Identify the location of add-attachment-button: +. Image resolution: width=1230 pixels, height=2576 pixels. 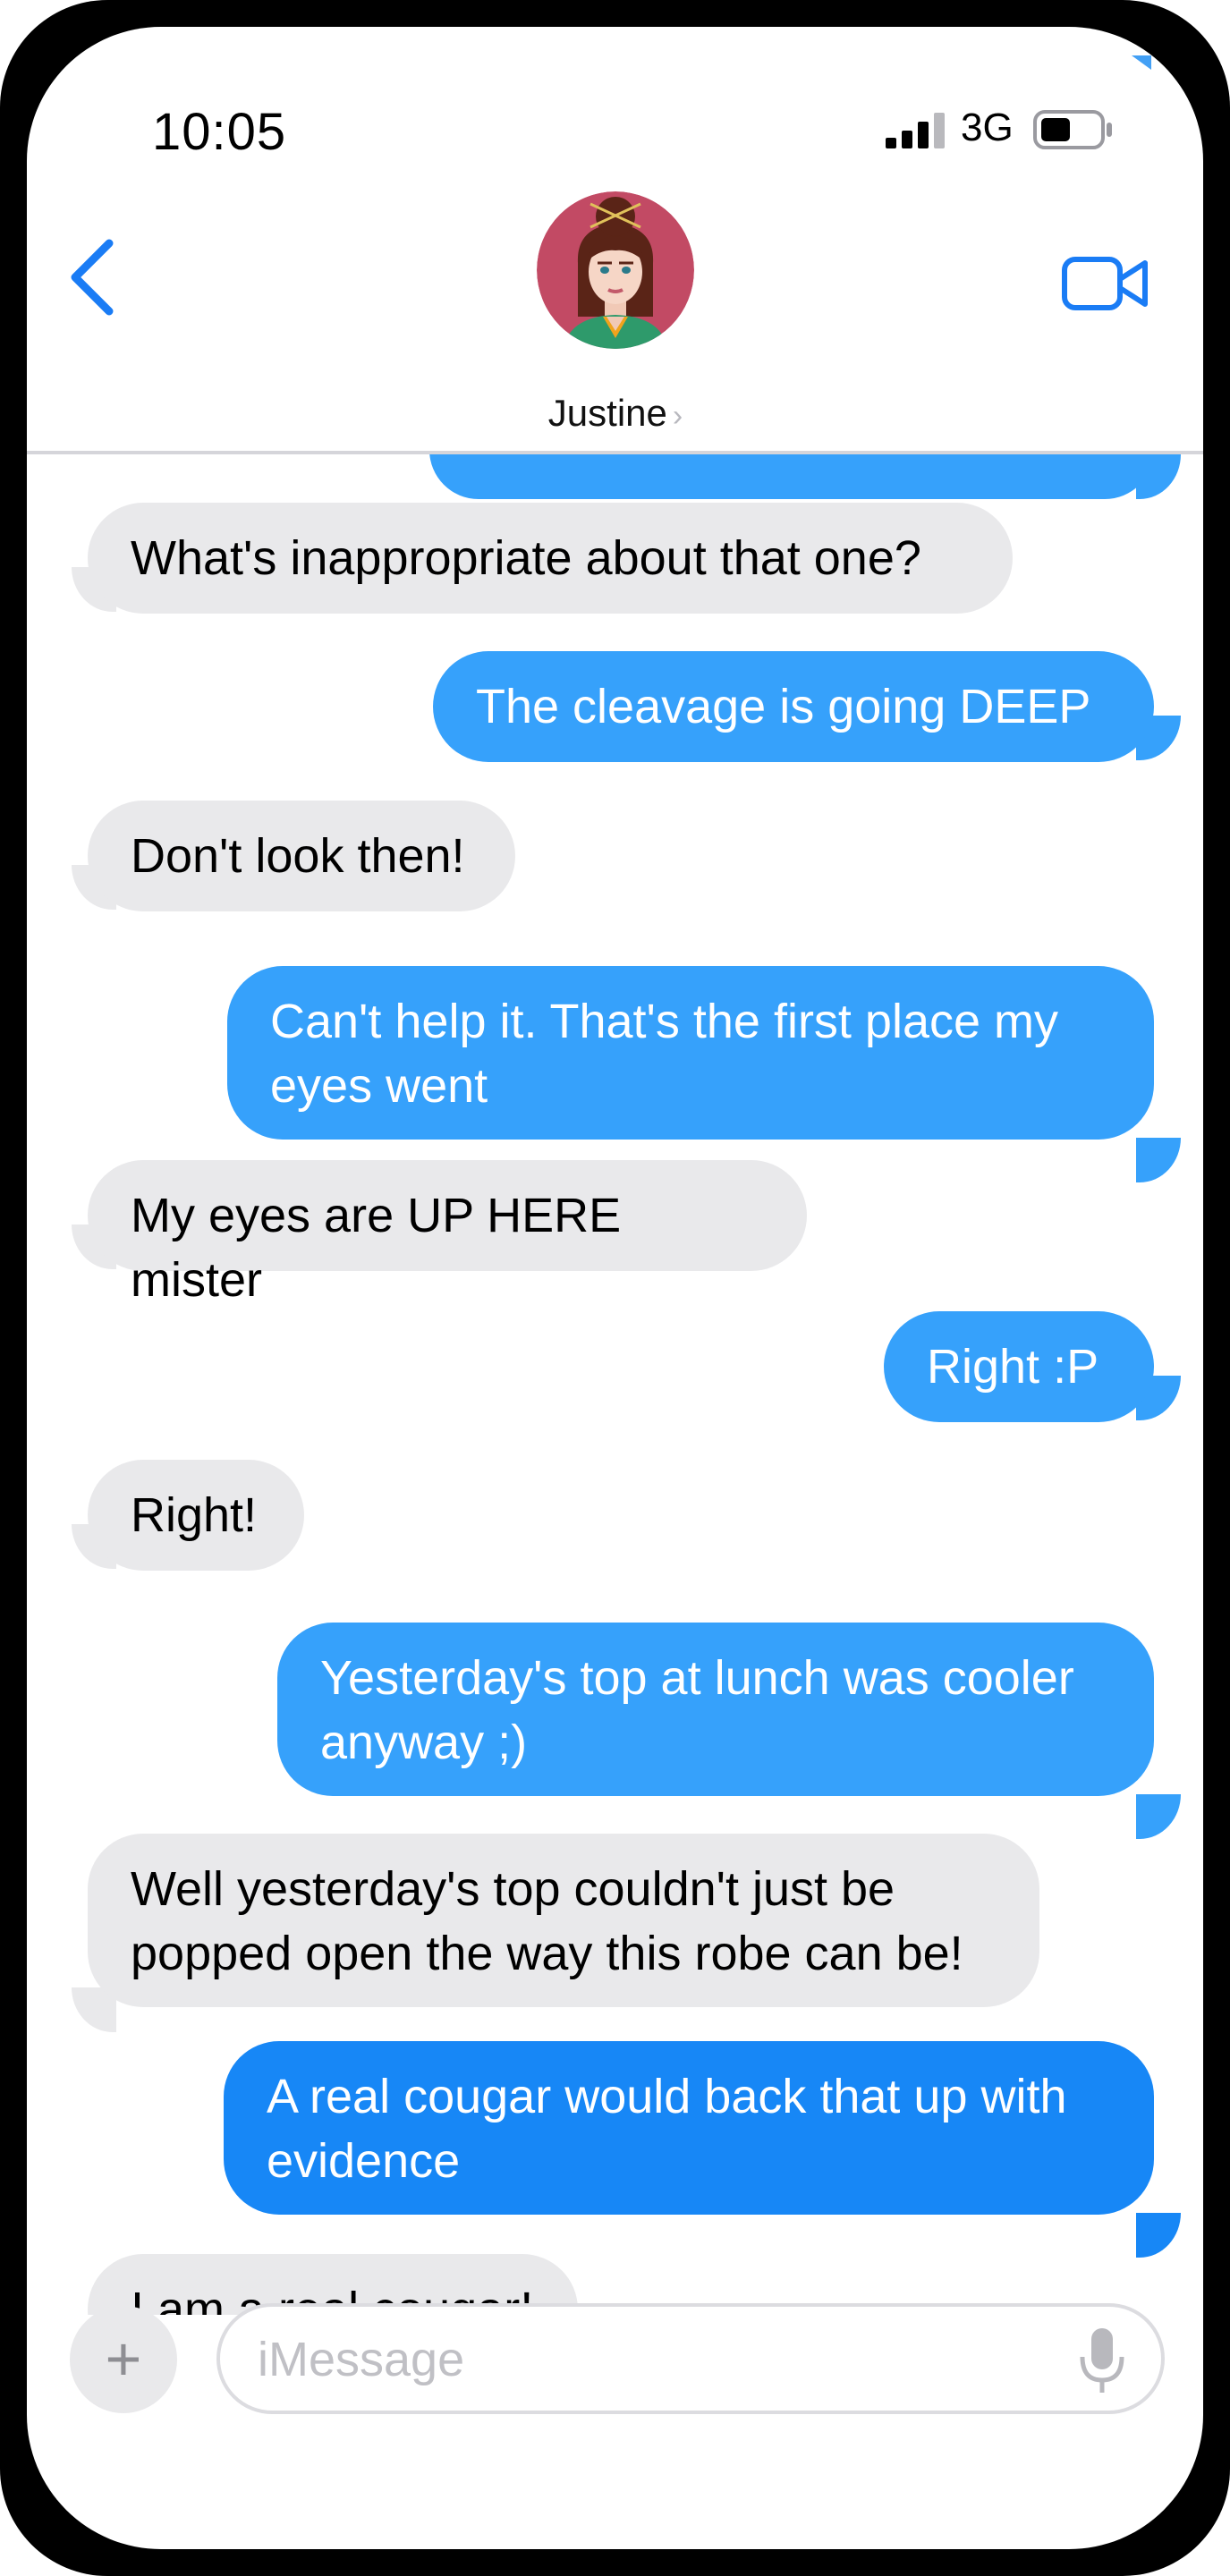
(123, 2359).